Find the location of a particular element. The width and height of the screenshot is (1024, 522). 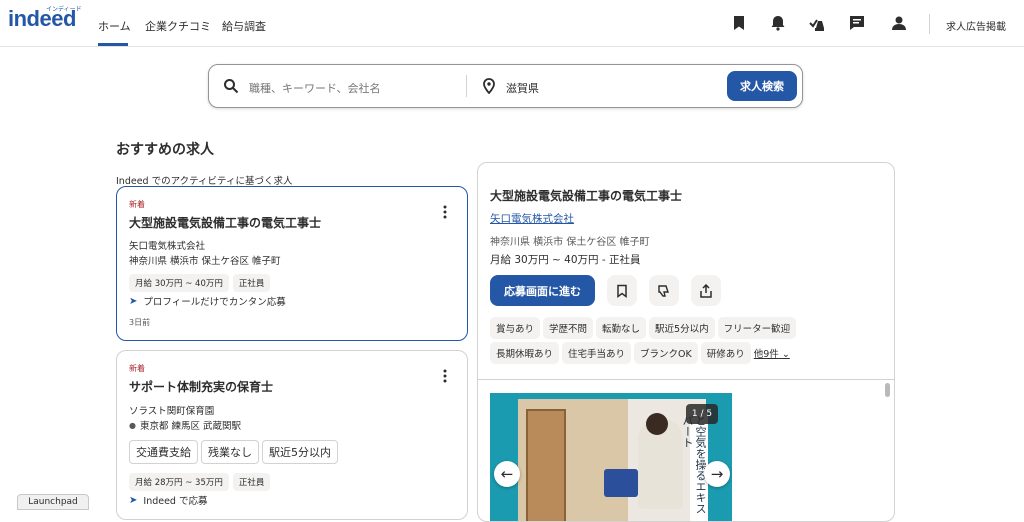

message-icon is located at coordinates (857, 23).